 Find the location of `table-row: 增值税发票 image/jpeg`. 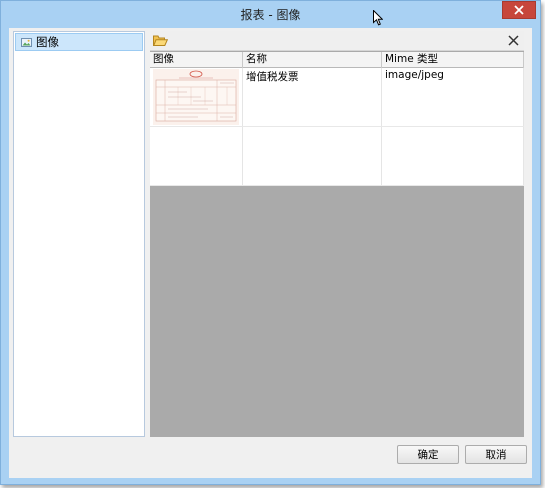

table-row: 增值税发票 image/jpeg is located at coordinates (337, 97).